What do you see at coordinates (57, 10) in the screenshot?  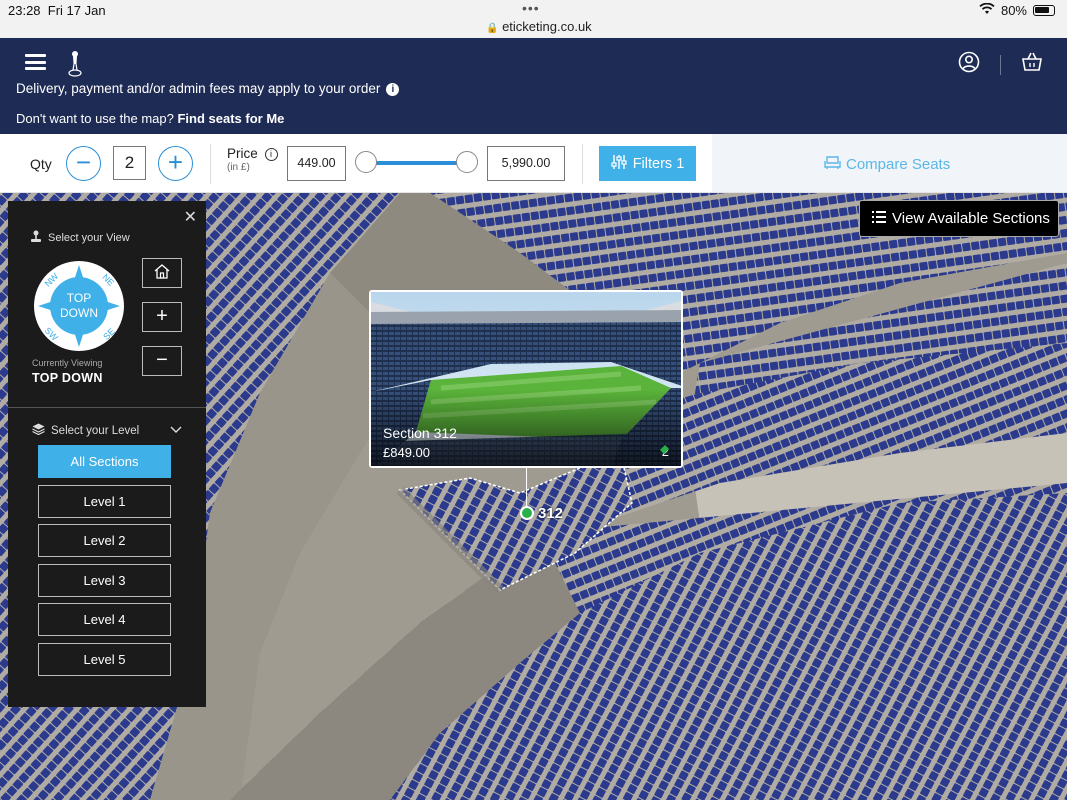 I see `status-time: 23:28 Fri 17 Jan` at bounding box center [57, 10].